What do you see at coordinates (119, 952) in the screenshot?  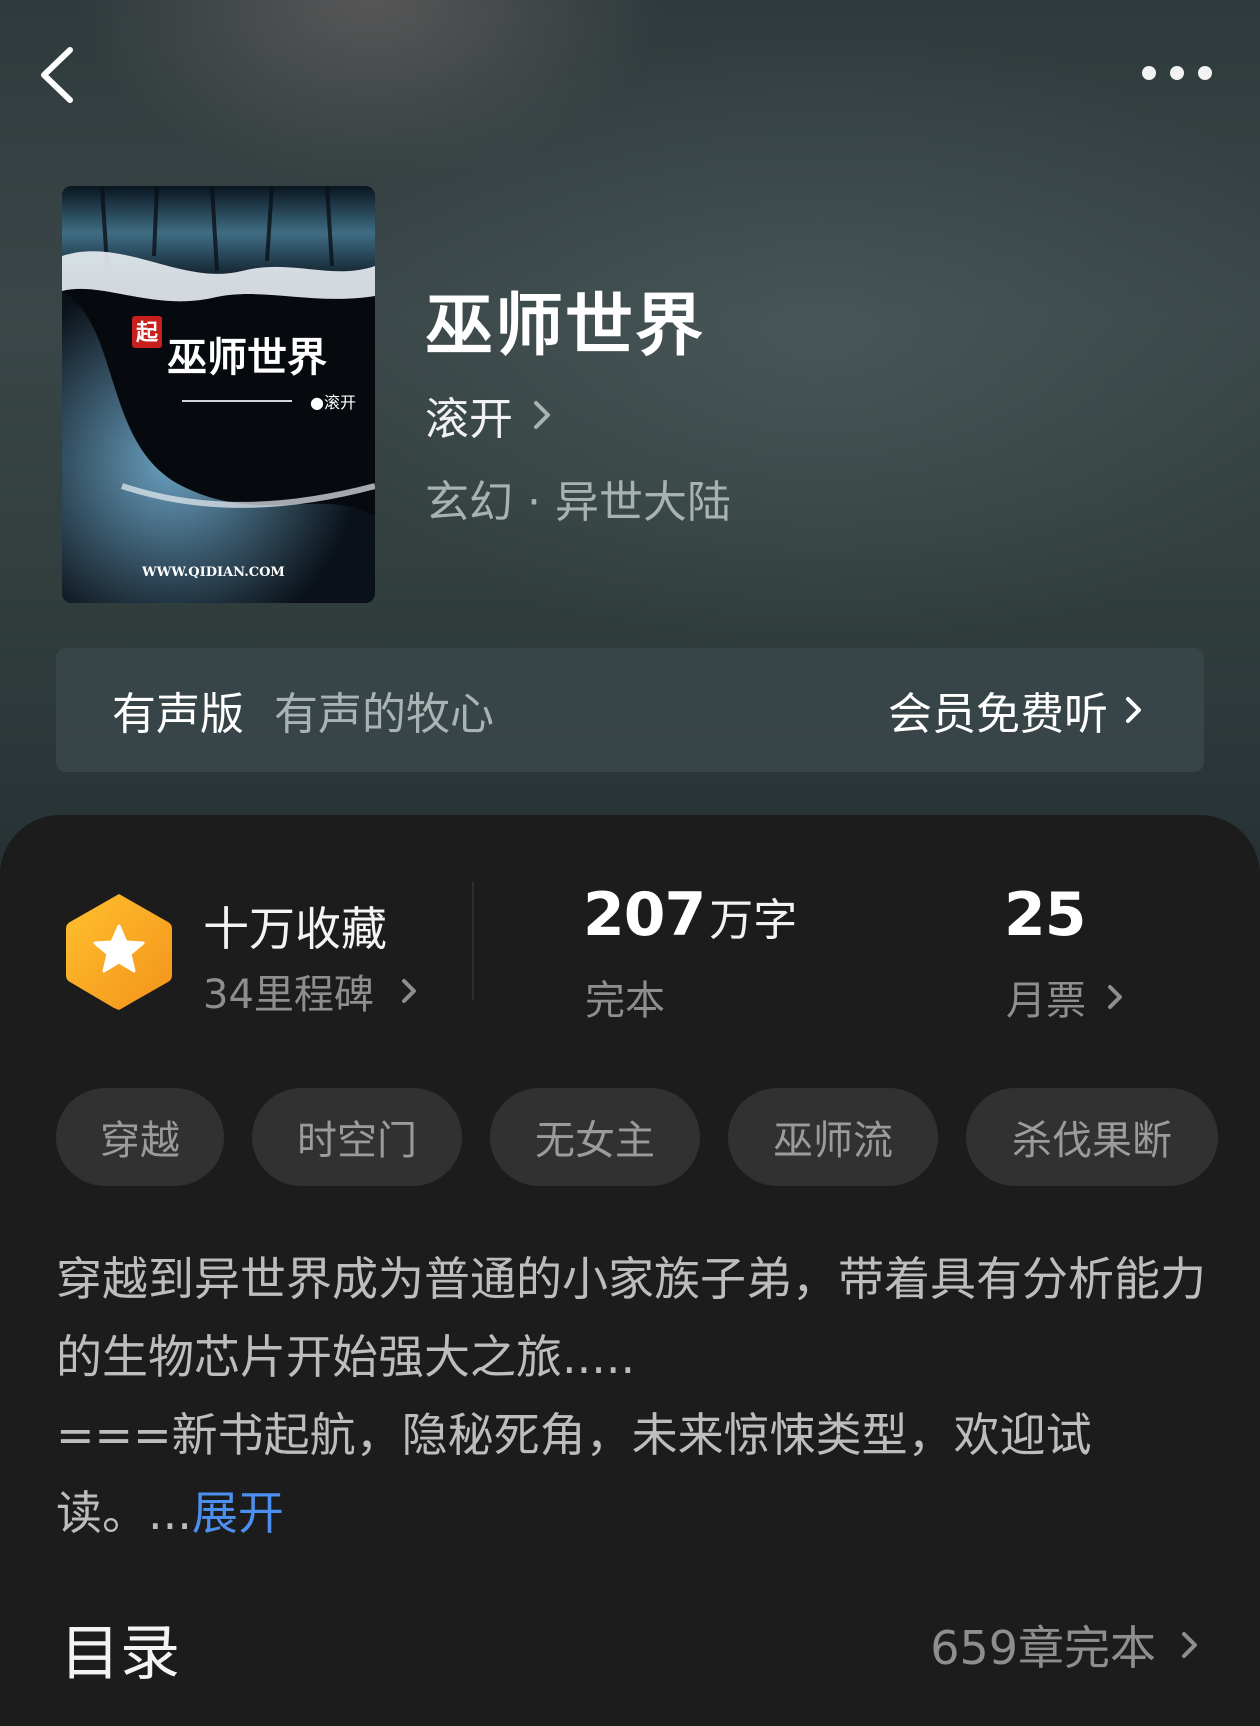 I see `star-badge-icon` at bounding box center [119, 952].